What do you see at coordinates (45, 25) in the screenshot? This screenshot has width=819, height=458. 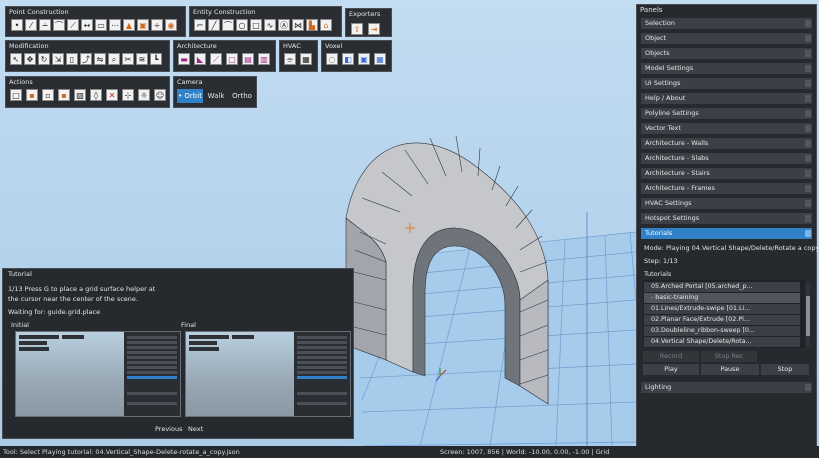 I see `midpoint-tool-icon: ∸` at bounding box center [45, 25].